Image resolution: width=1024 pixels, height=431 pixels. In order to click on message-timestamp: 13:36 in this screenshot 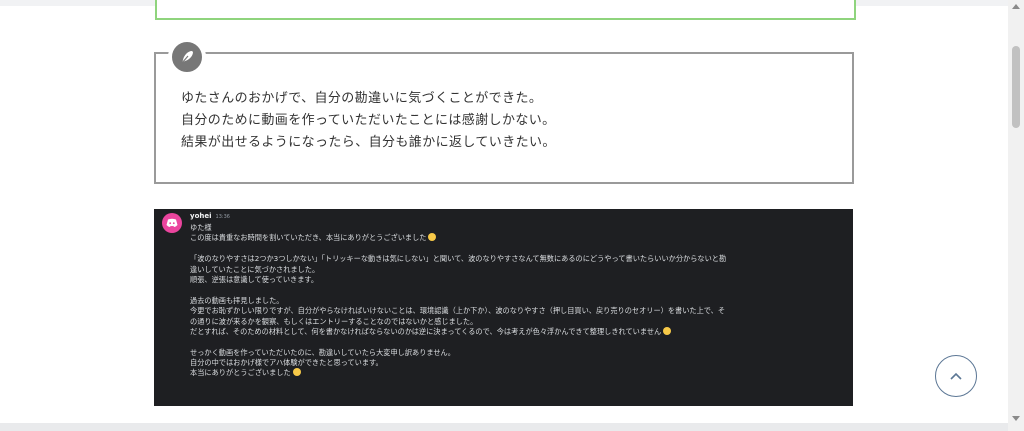, I will do `click(222, 217)`.